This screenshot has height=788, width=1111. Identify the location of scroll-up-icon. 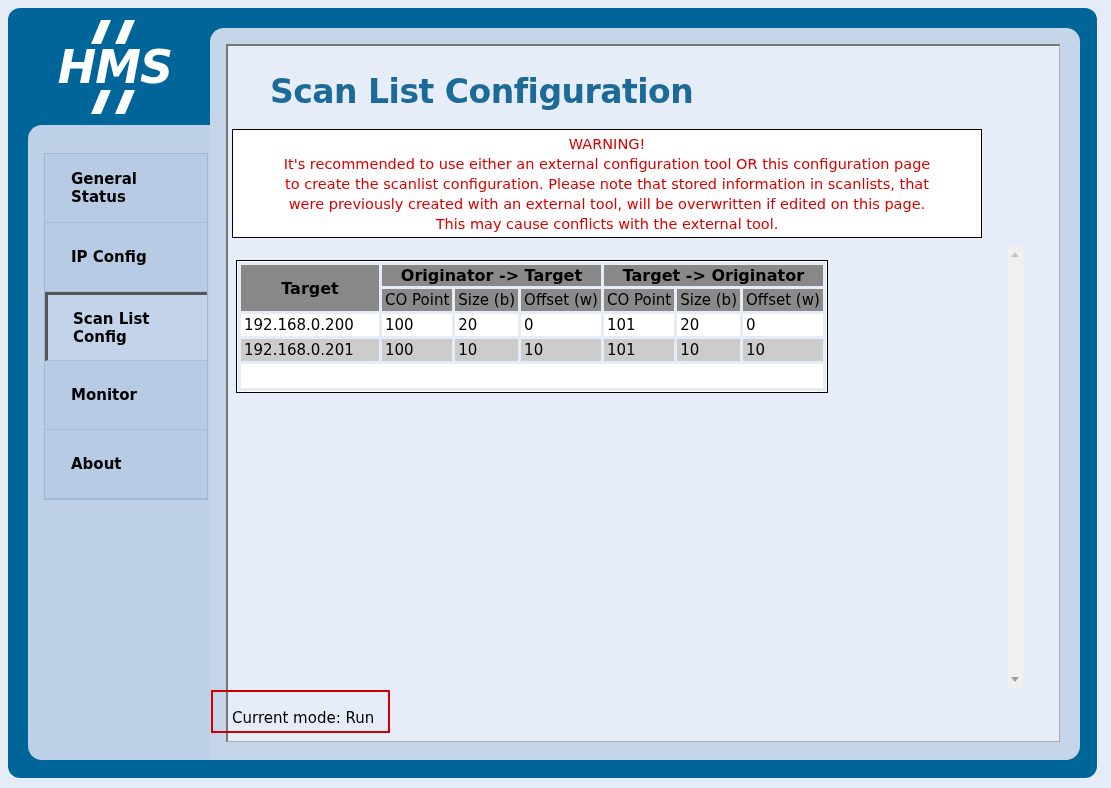
(1015, 254).